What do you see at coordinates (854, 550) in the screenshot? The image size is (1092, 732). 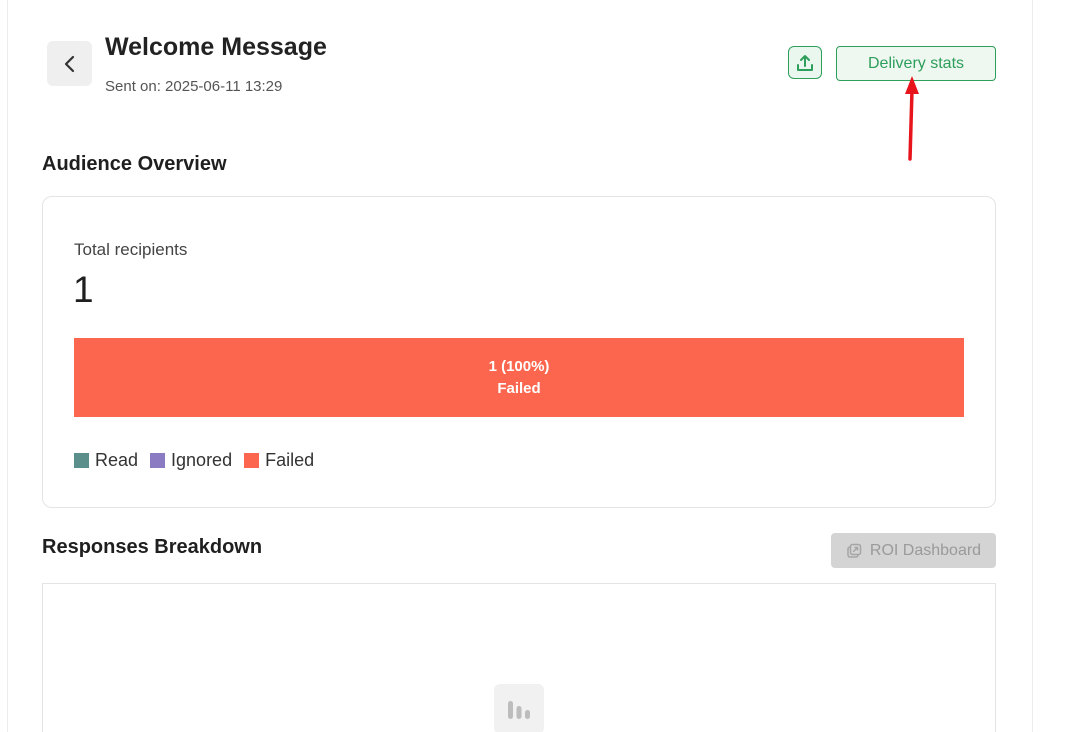 I see `external-link-icon` at bounding box center [854, 550].